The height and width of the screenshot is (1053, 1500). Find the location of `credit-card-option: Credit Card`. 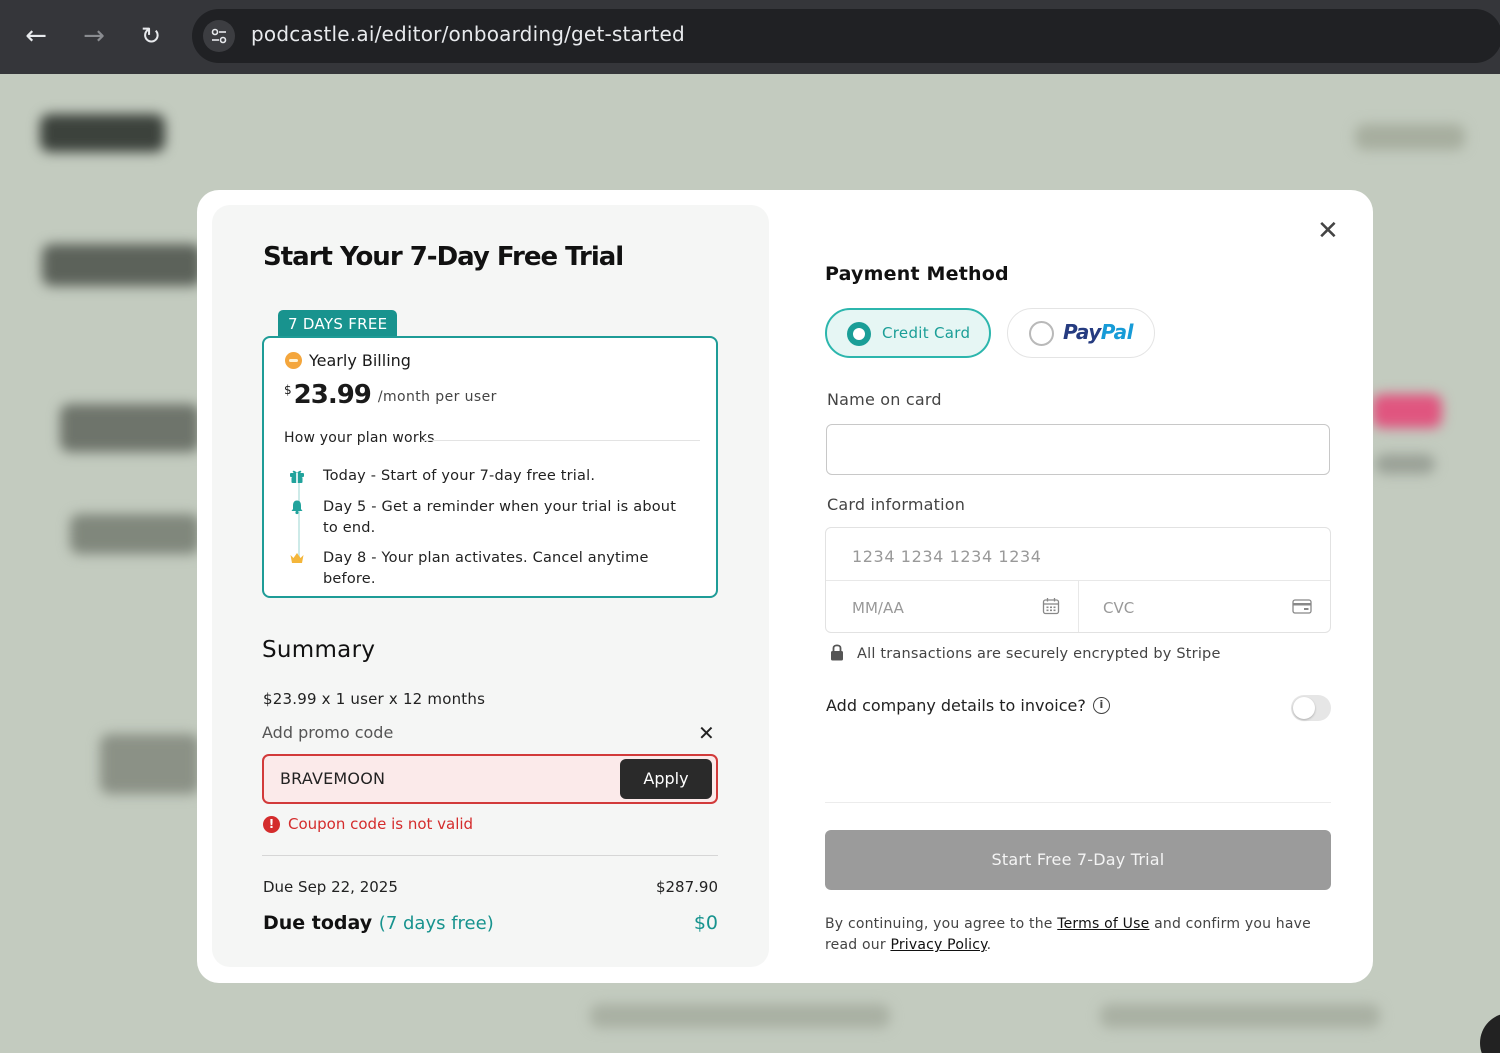

credit-card-option: Credit Card is located at coordinates (908, 333).